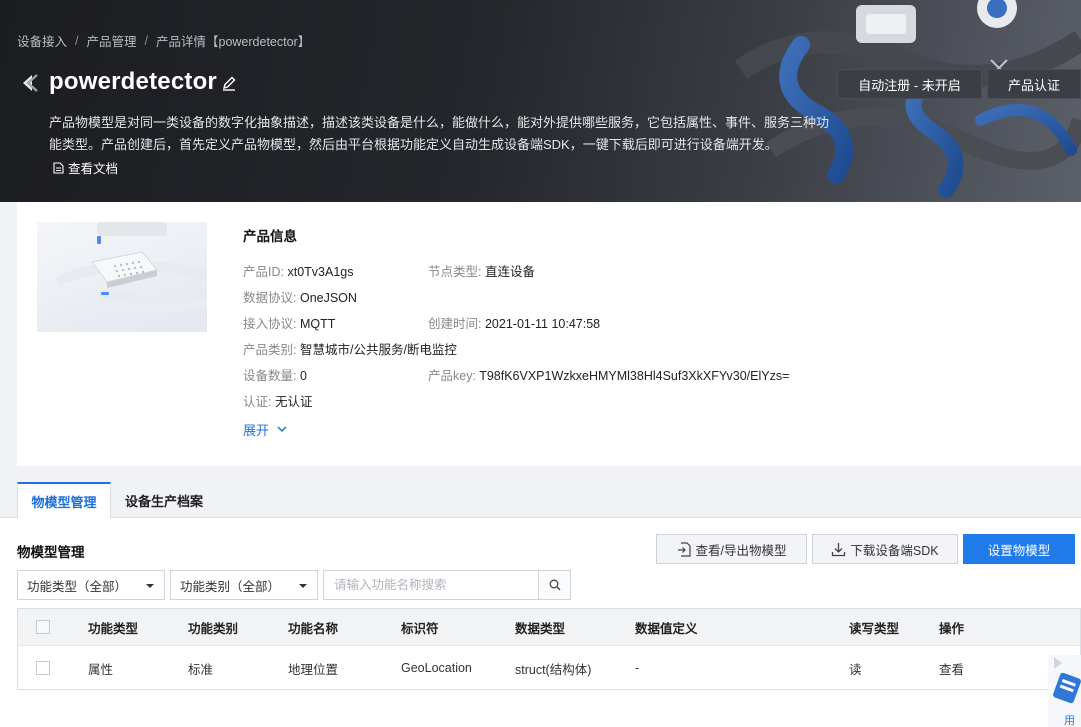 Image resolution: width=1081 pixels, height=727 pixels. I want to click on banner-illustration, so click(907, 99).